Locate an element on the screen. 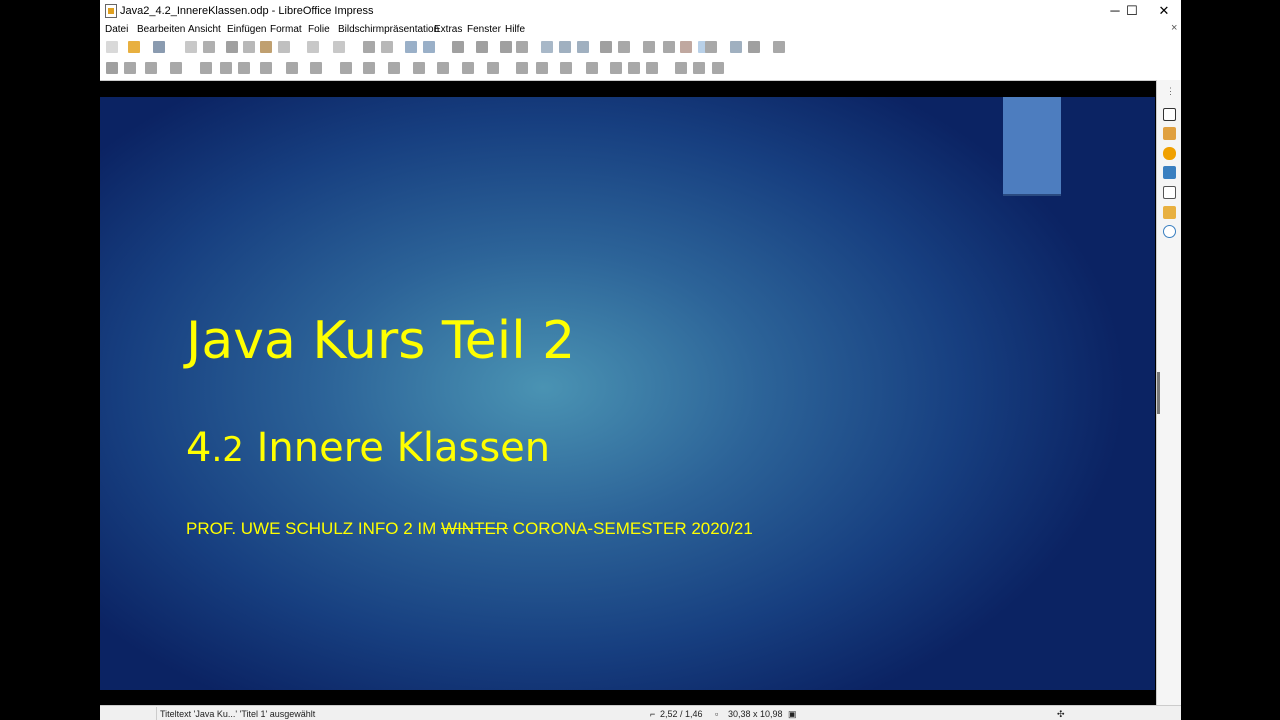 The width and height of the screenshot is (1280, 720). block-arrows-icon is located at coordinates (394, 68).